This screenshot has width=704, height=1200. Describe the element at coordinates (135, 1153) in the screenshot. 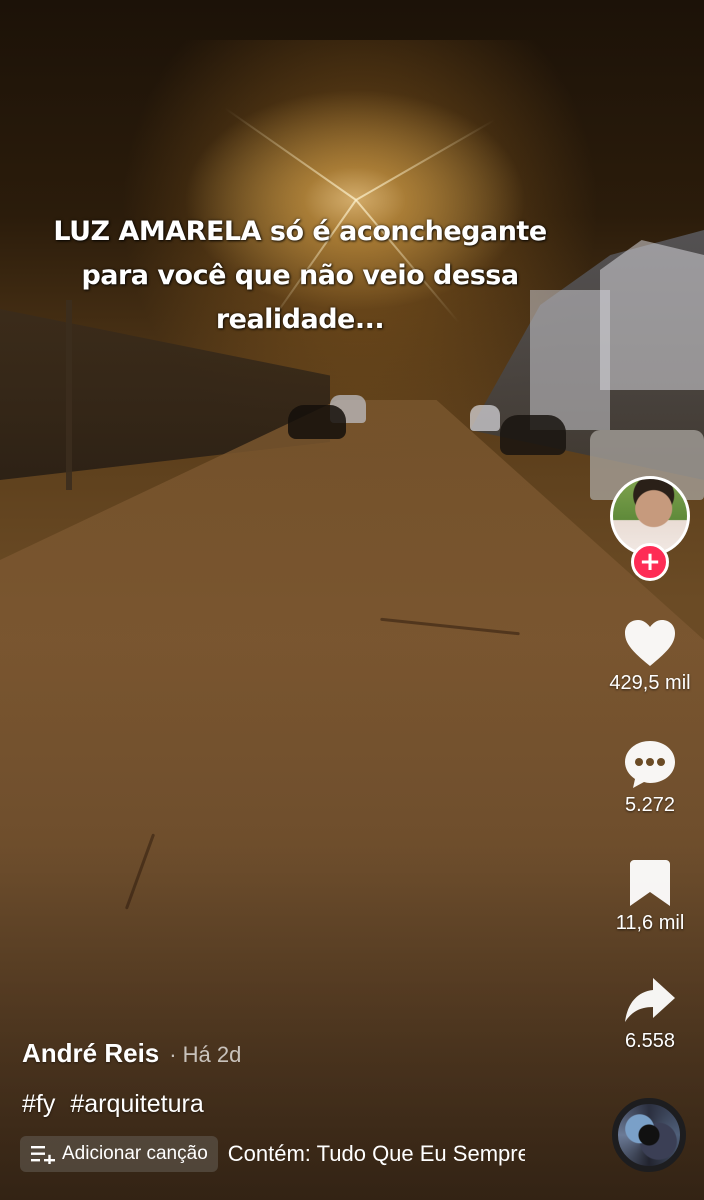

I see `add-song-label: Adicionar canção` at that location.